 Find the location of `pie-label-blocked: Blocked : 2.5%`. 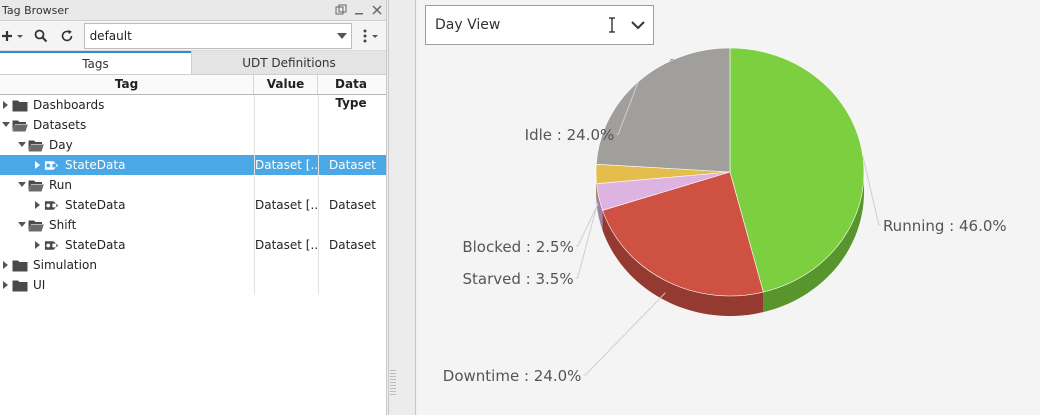

pie-label-blocked: Blocked : 2.5% is located at coordinates (517, 247).